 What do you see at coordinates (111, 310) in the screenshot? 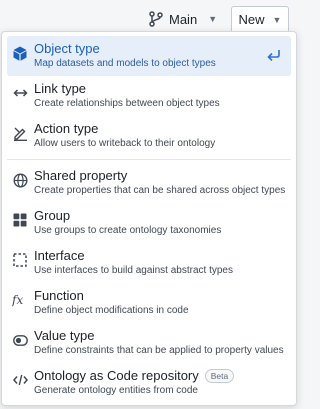
I see `menu-item-description: Define object modifications in code` at bounding box center [111, 310].